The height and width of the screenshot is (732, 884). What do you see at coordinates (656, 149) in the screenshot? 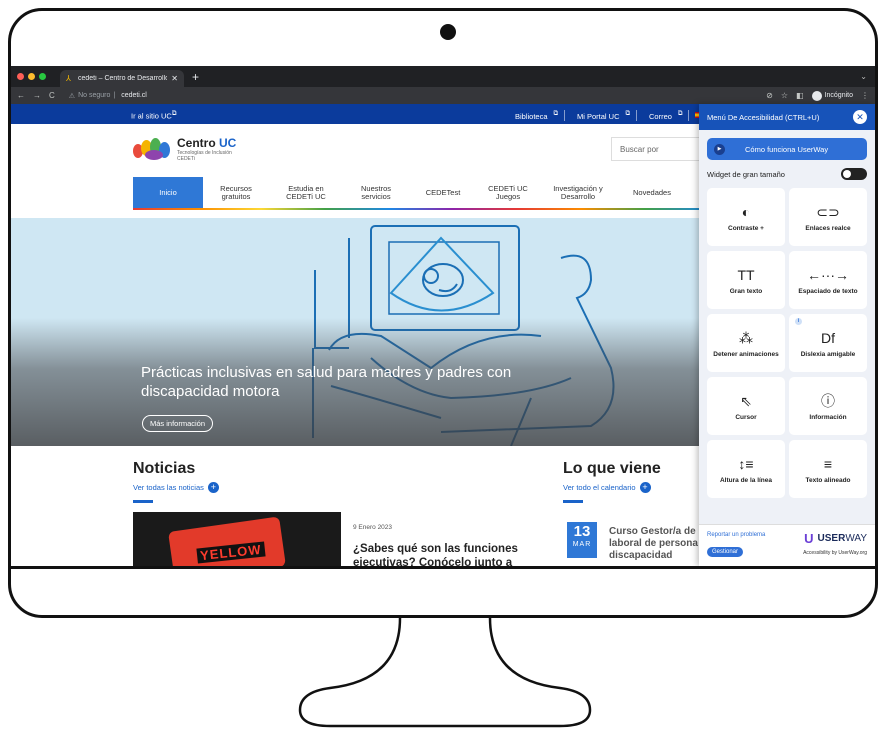
I see `search-input: Buscar por` at bounding box center [656, 149].